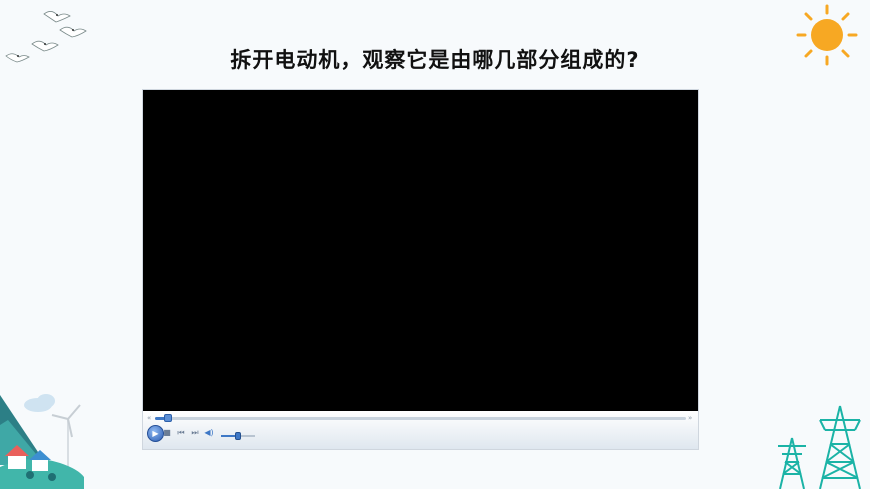  I want to click on next-button: ⏭, so click(195, 433).